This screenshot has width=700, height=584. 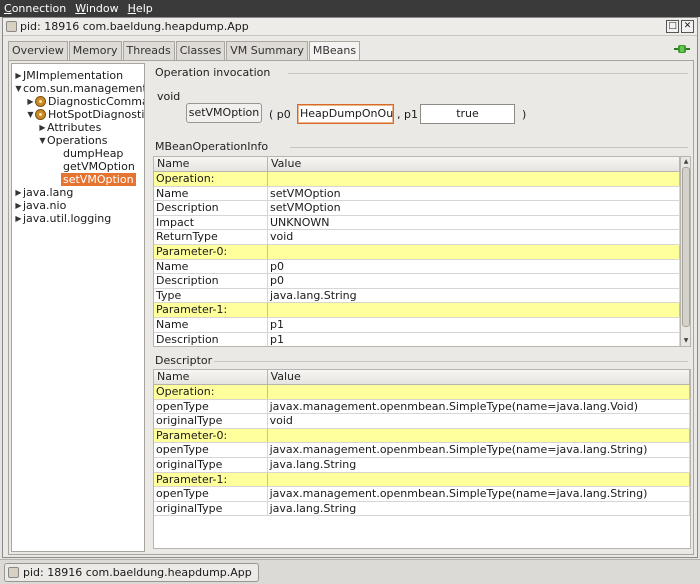 What do you see at coordinates (84, 88) in the screenshot?
I see `tree-node-label: com.sun.management` at bounding box center [84, 88].